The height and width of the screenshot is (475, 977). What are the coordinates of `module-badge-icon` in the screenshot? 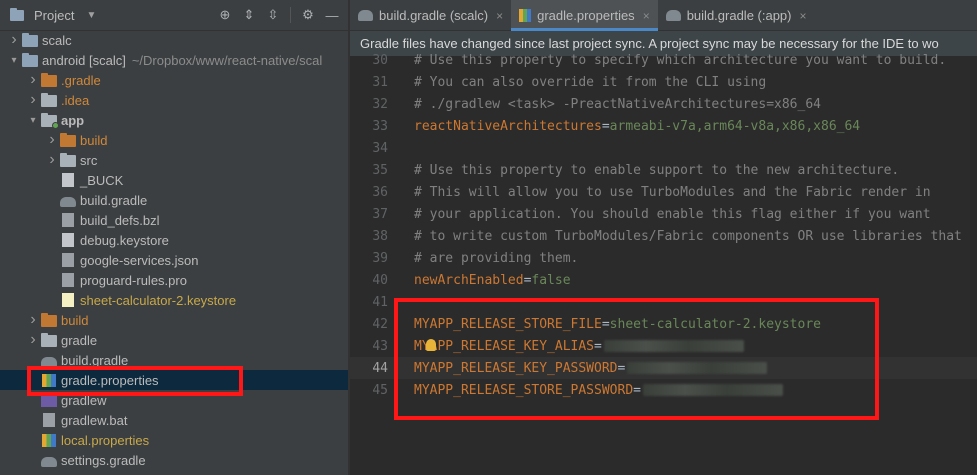 It's located at (55, 125).